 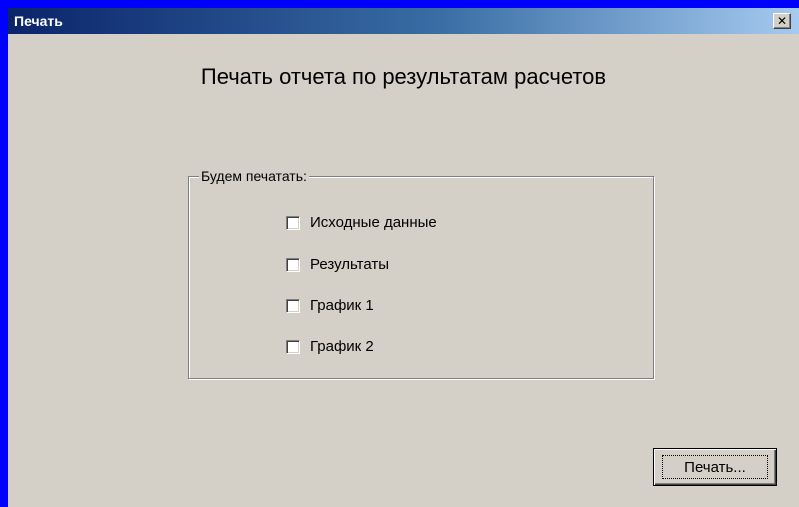 What do you see at coordinates (342, 346) in the screenshot?
I see `option-label: График 2` at bounding box center [342, 346].